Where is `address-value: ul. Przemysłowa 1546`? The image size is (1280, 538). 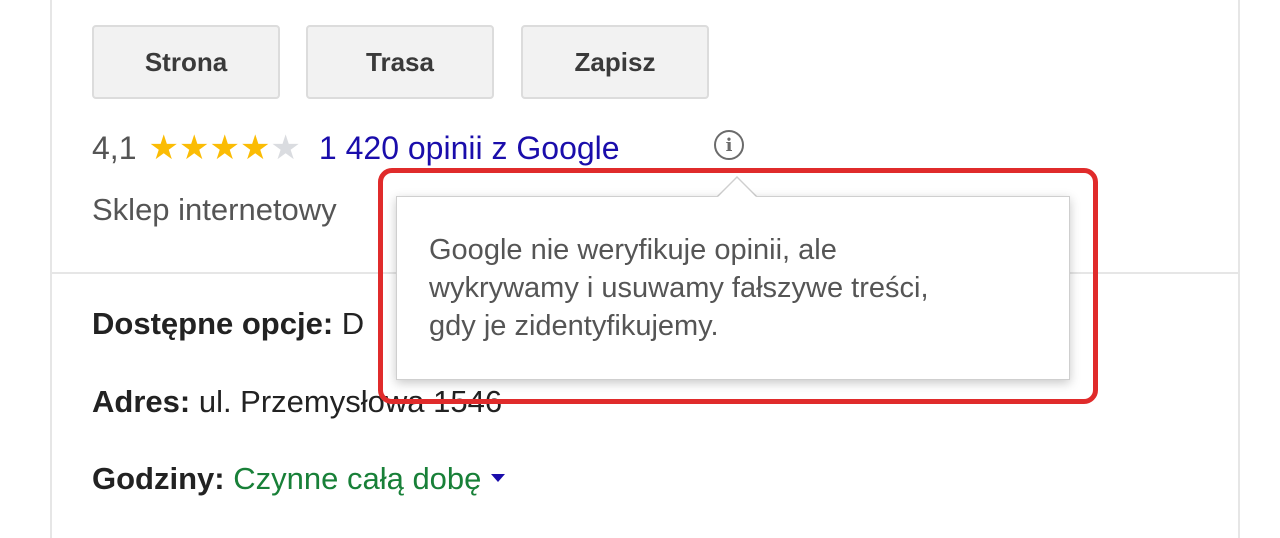 address-value: ul. Przemysłowa 1546 is located at coordinates (350, 401).